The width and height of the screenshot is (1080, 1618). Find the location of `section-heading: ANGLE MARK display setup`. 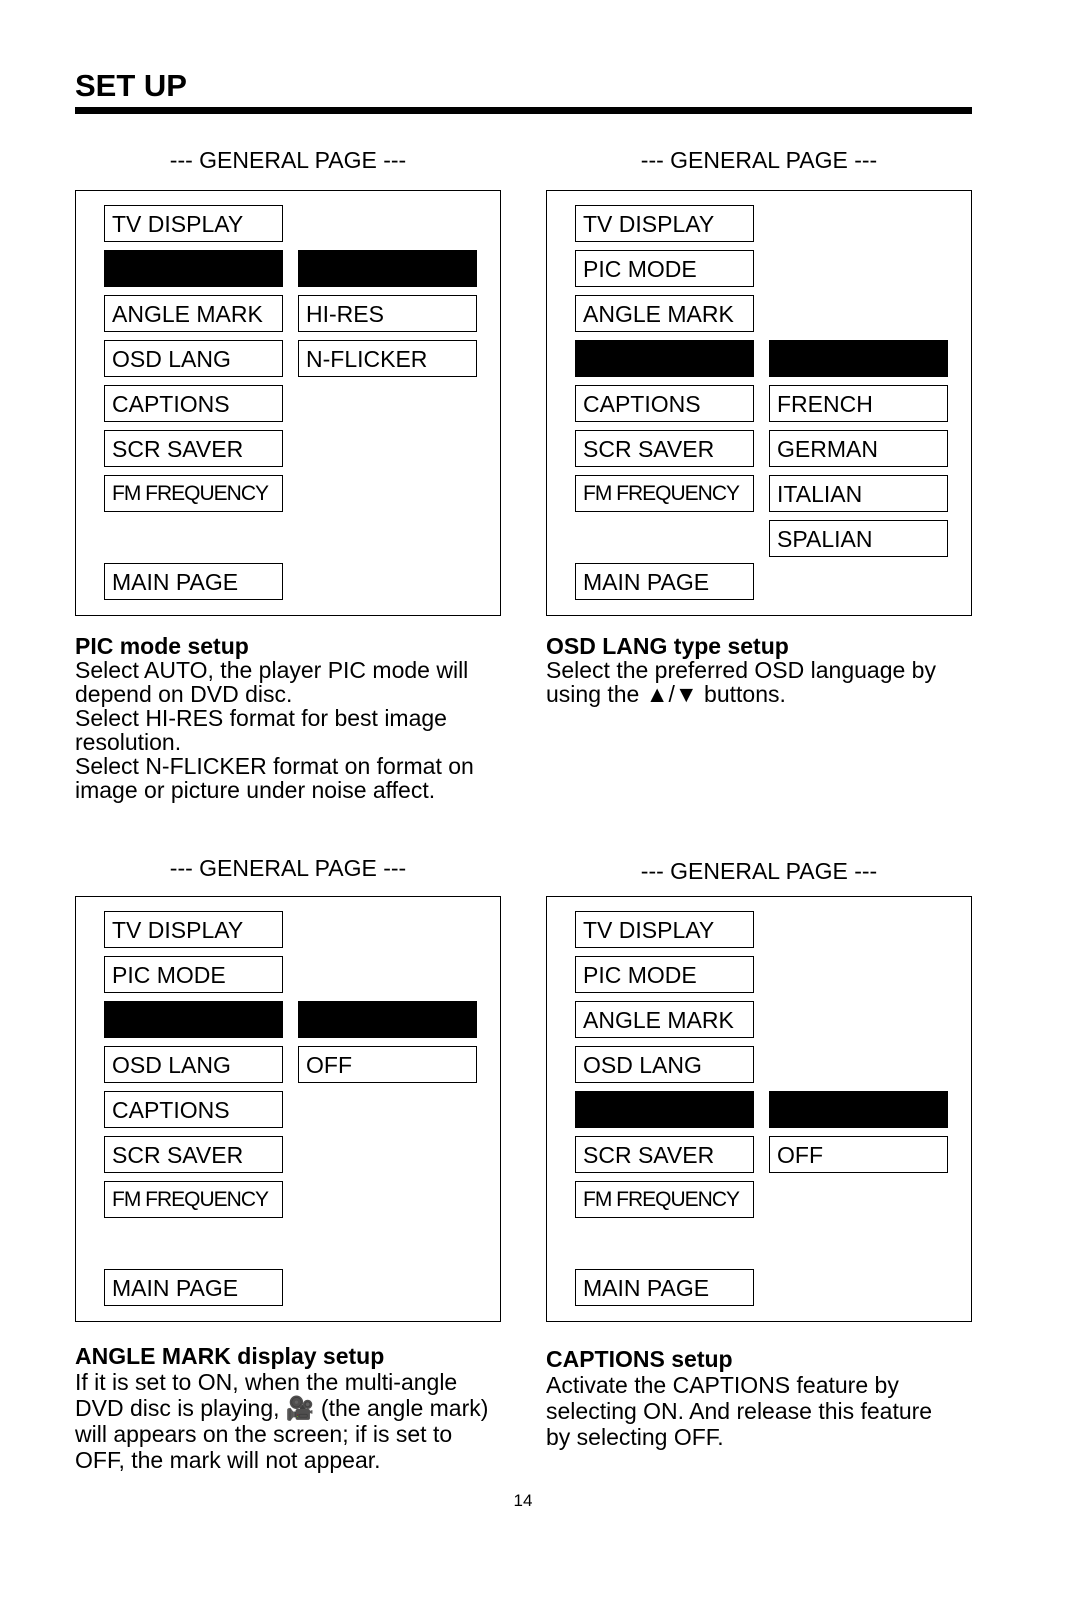

section-heading: ANGLE MARK display setup is located at coordinates (230, 1356).